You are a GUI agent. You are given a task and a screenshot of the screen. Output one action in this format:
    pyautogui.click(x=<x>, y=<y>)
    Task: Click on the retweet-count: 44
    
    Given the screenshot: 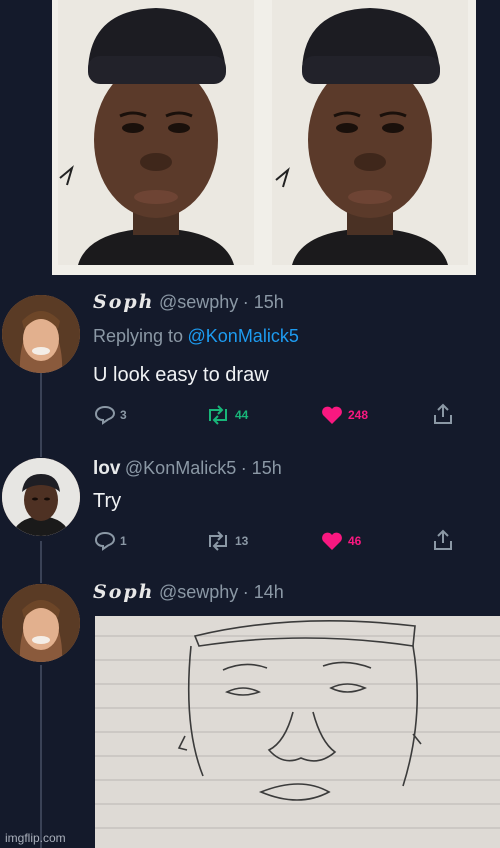 What is the action you would take?
    pyautogui.click(x=242, y=415)
    